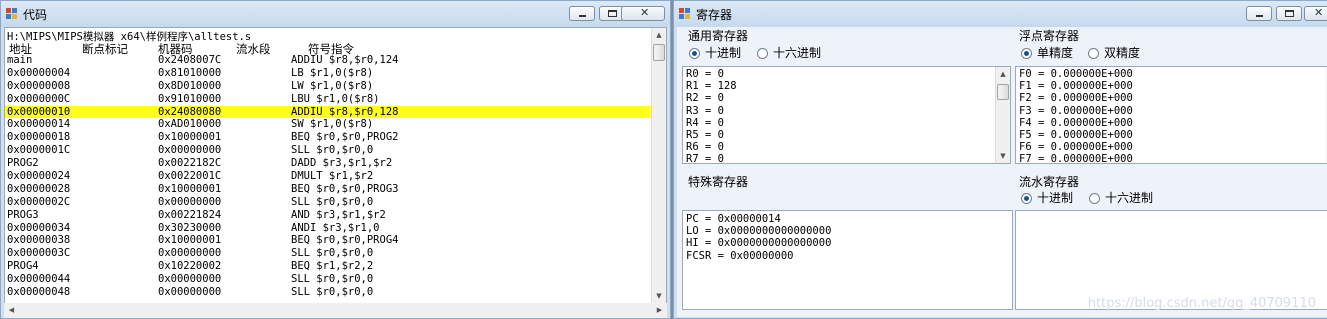 The width and height of the screenshot is (1327, 319). What do you see at coordinates (1002, 115) in the screenshot?
I see `general-registers-scrollbar: ▲ ▼` at bounding box center [1002, 115].